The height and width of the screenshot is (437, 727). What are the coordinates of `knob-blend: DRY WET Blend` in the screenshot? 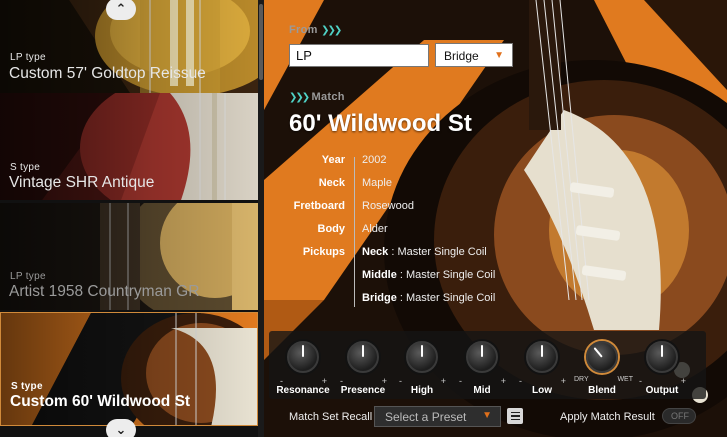 It's located at (603, 369).